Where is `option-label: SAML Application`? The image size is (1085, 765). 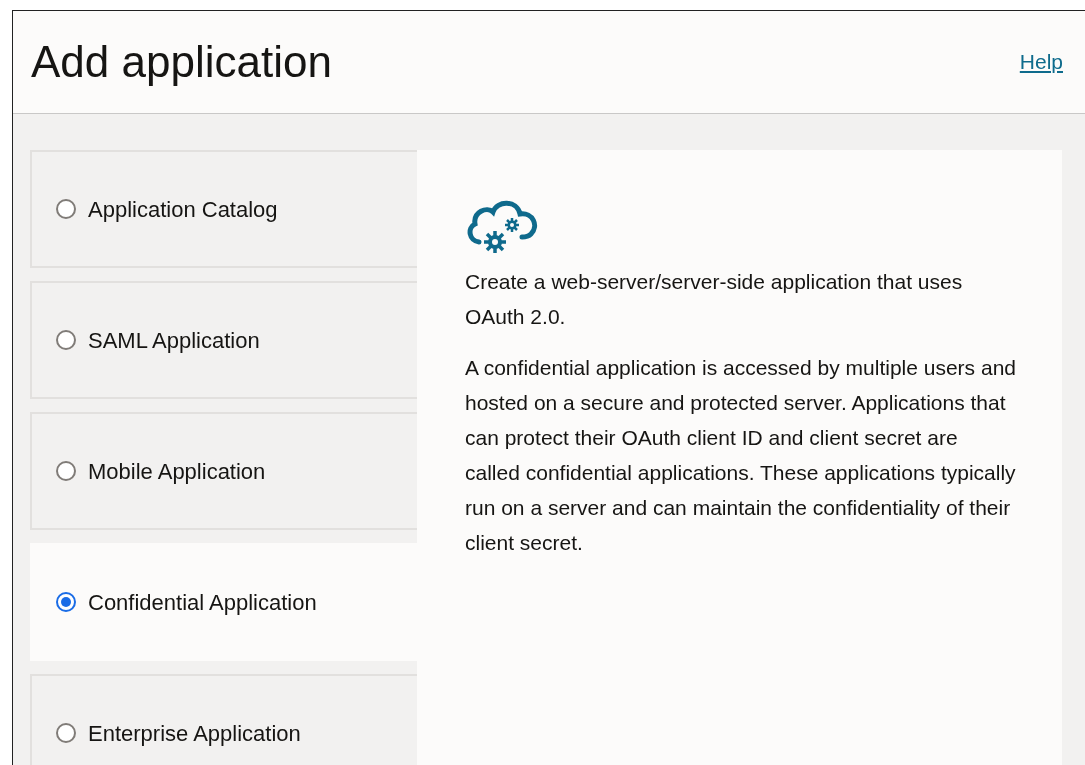 option-label: SAML Application is located at coordinates (174, 340).